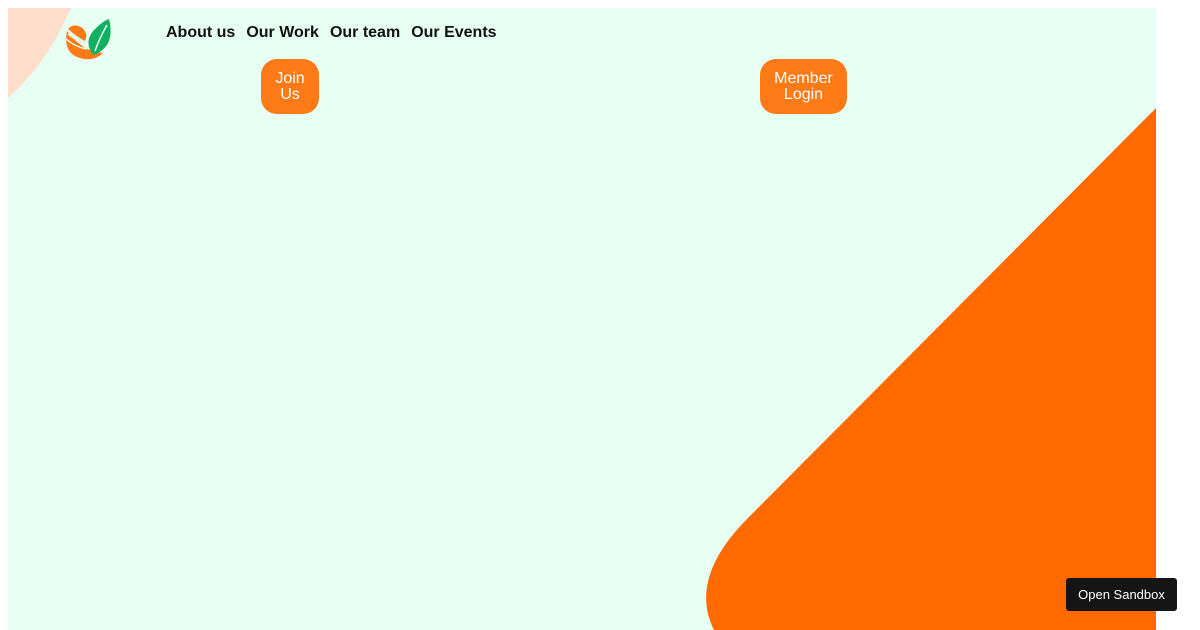 This screenshot has width=1200, height=630. What do you see at coordinates (290, 94) in the screenshot?
I see `join-label-line2: Us` at bounding box center [290, 94].